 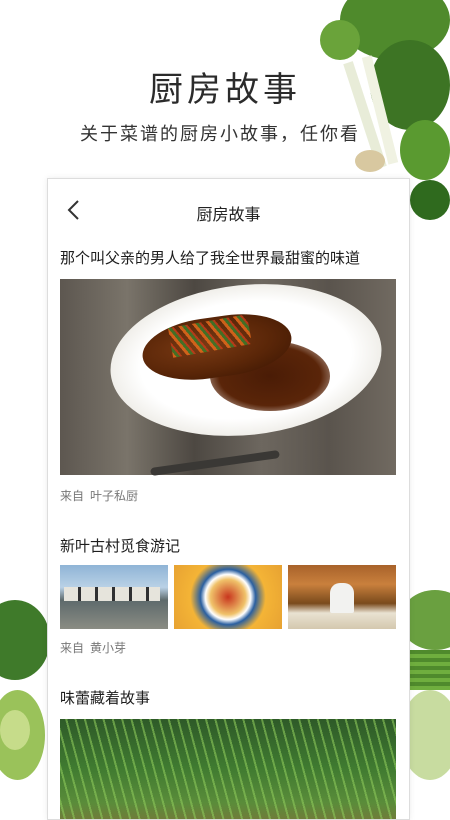 I want to click on story-source: 来自 叶子私厨, so click(x=96, y=495).